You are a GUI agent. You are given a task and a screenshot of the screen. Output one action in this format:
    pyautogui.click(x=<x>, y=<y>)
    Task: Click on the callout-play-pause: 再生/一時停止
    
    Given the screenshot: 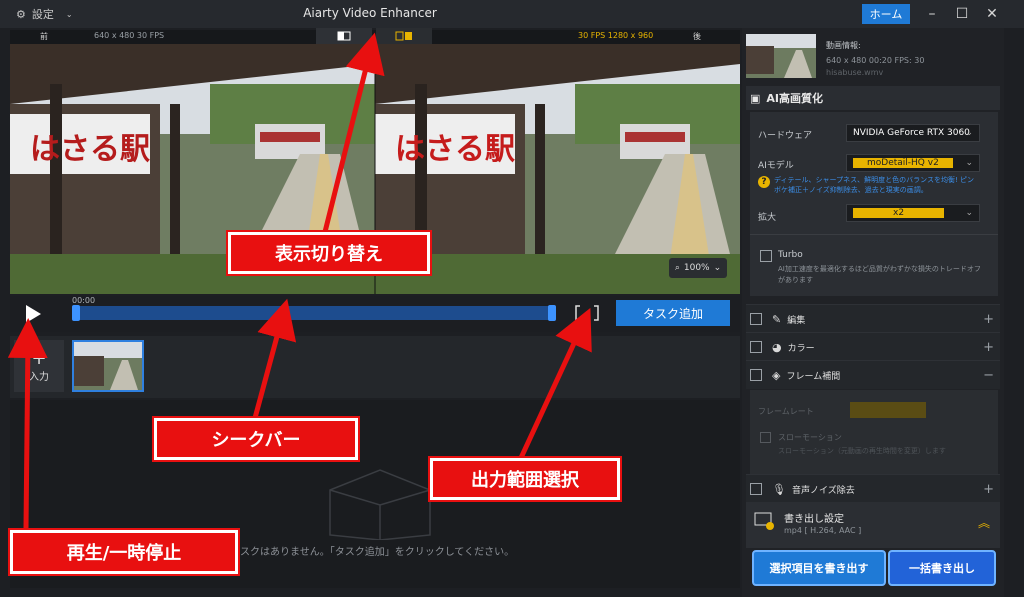 What is the action you would take?
    pyautogui.click(x=124, y=552)
    